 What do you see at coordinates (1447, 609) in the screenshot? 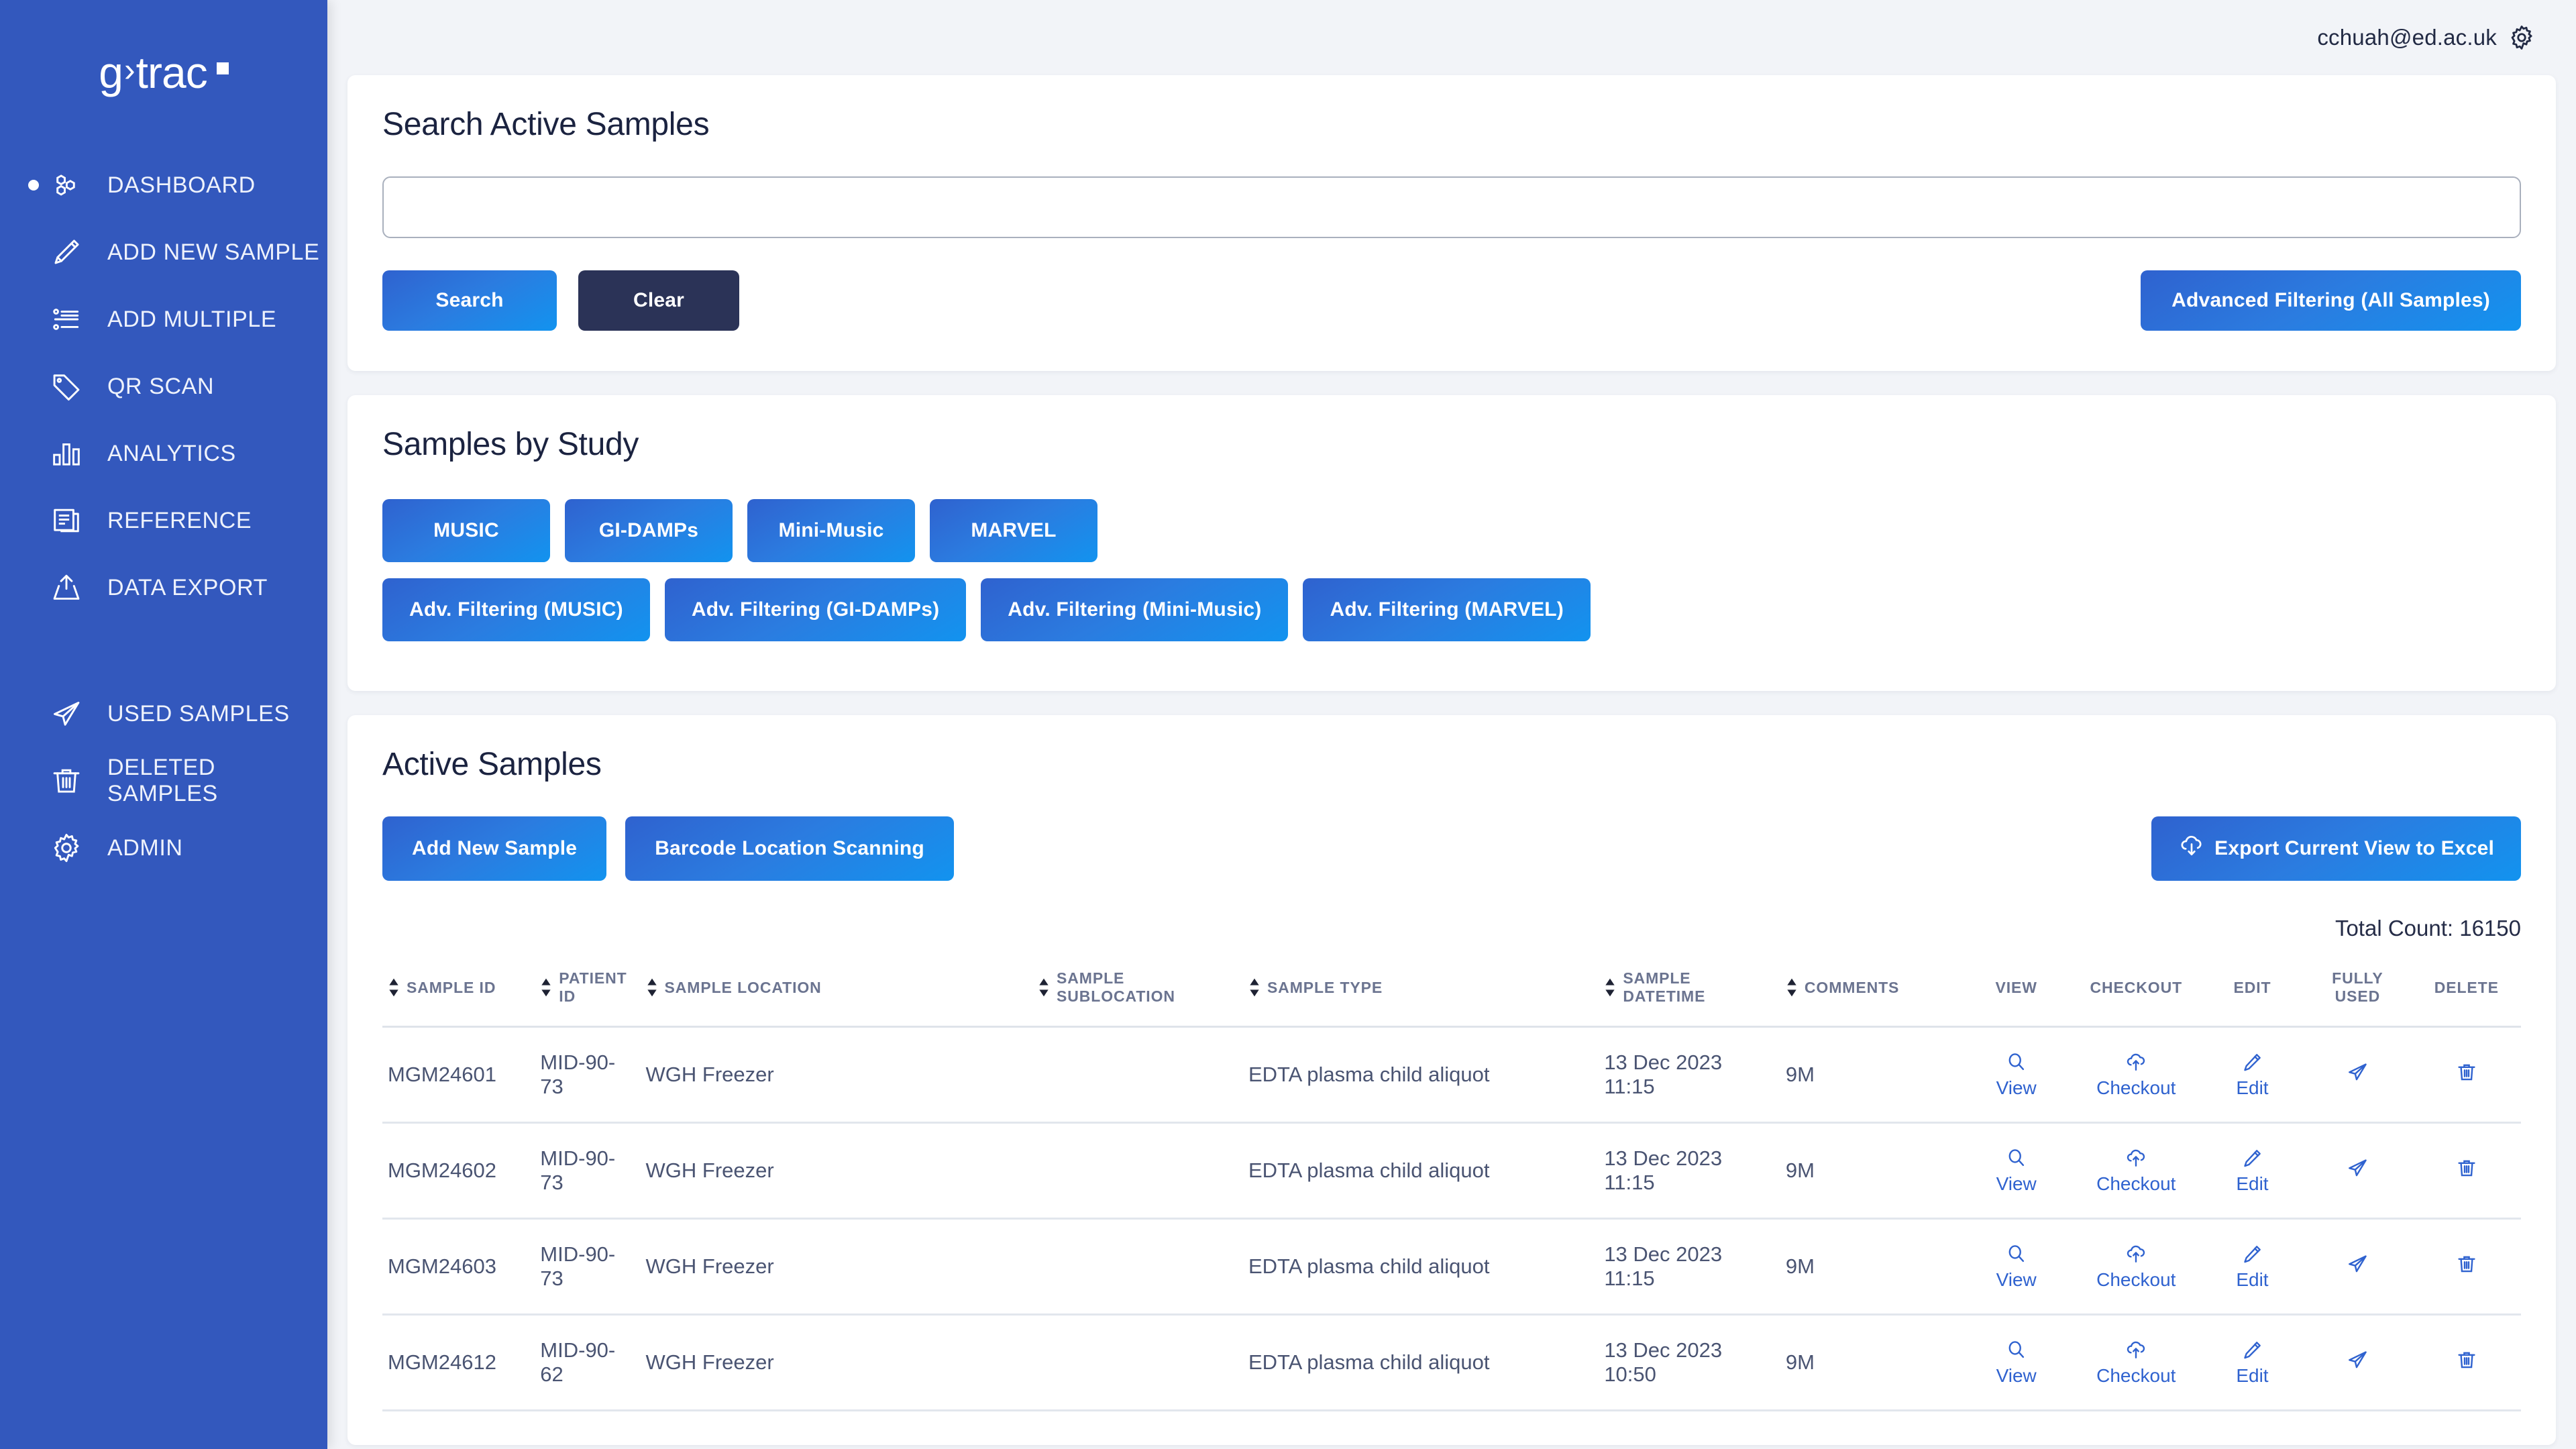
I see `adv-filtering-marvel-button: Adv. Filtering (MARVEL)` at bounding box center [1447, 609].